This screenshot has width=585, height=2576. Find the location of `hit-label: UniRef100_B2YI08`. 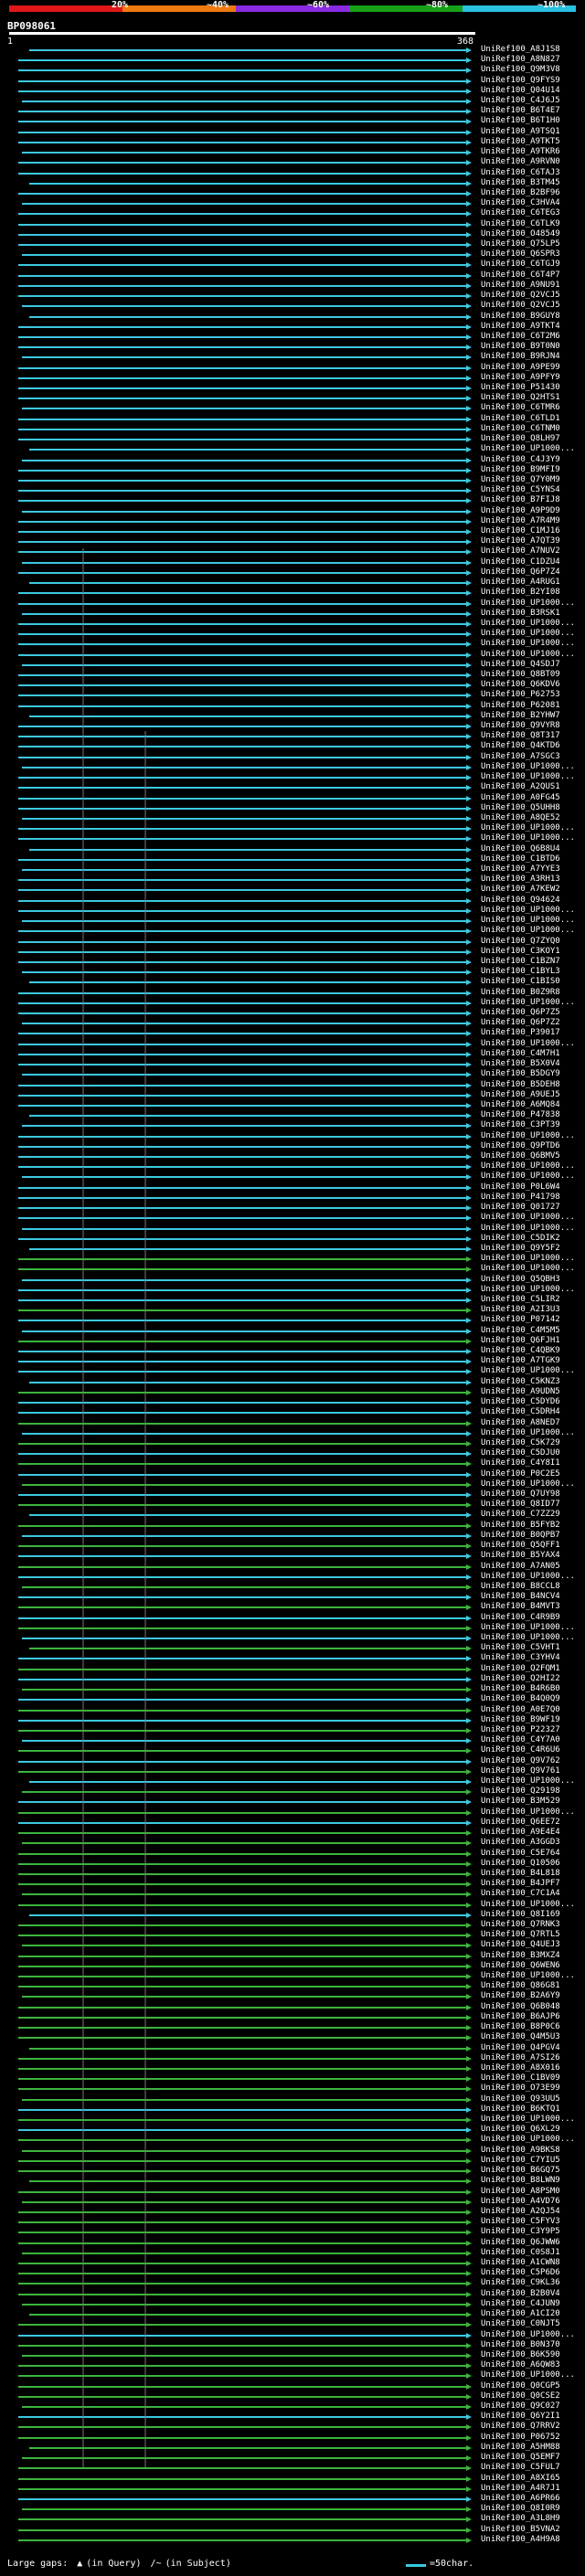

hit-label: UniRef100_B2YI08 is located at coordinates (520, 592).